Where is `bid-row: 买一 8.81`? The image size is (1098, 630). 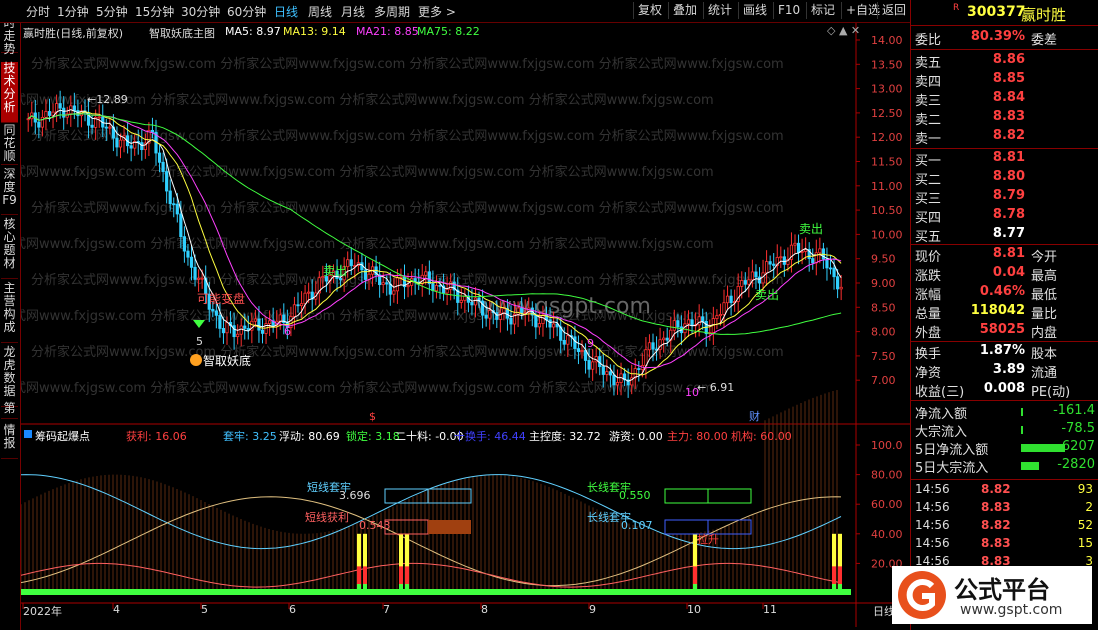
bid-row: 买一 8.81 is located at coordinates (1005, 159).